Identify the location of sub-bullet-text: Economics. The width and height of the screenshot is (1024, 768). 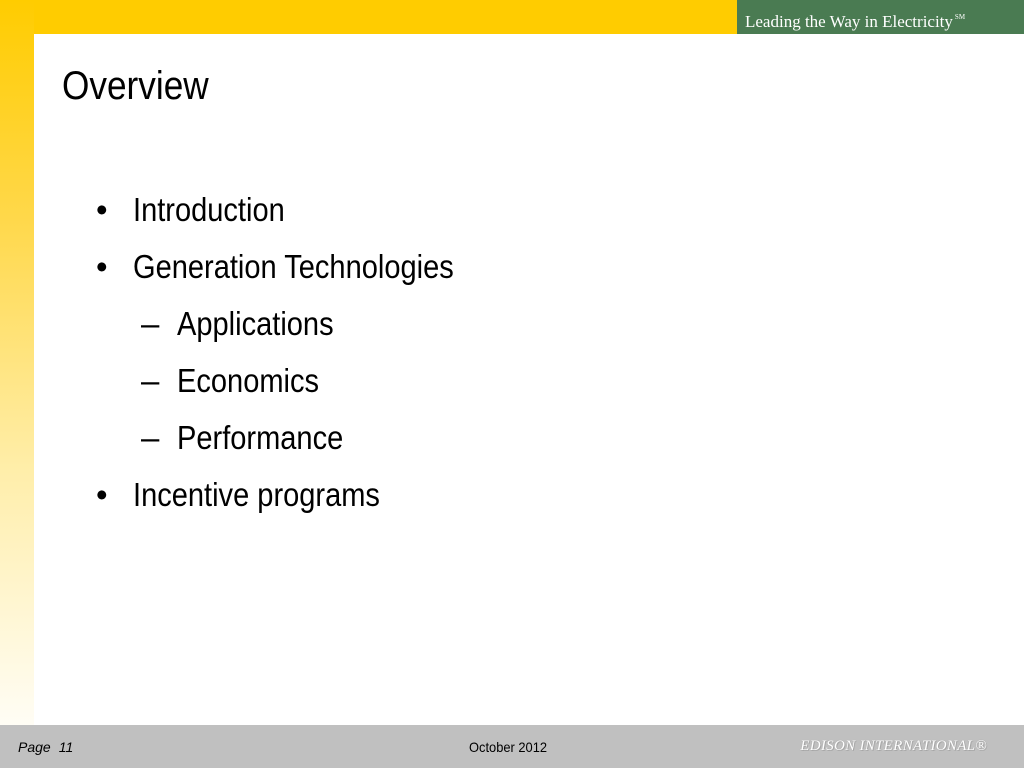
(248, 380).